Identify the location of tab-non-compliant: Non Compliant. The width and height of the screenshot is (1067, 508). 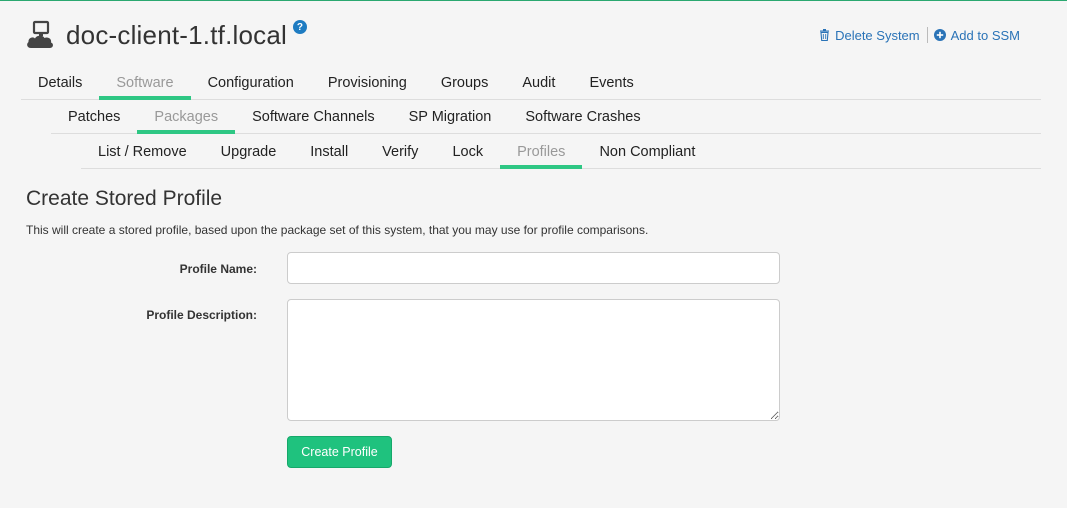
(647, 152).